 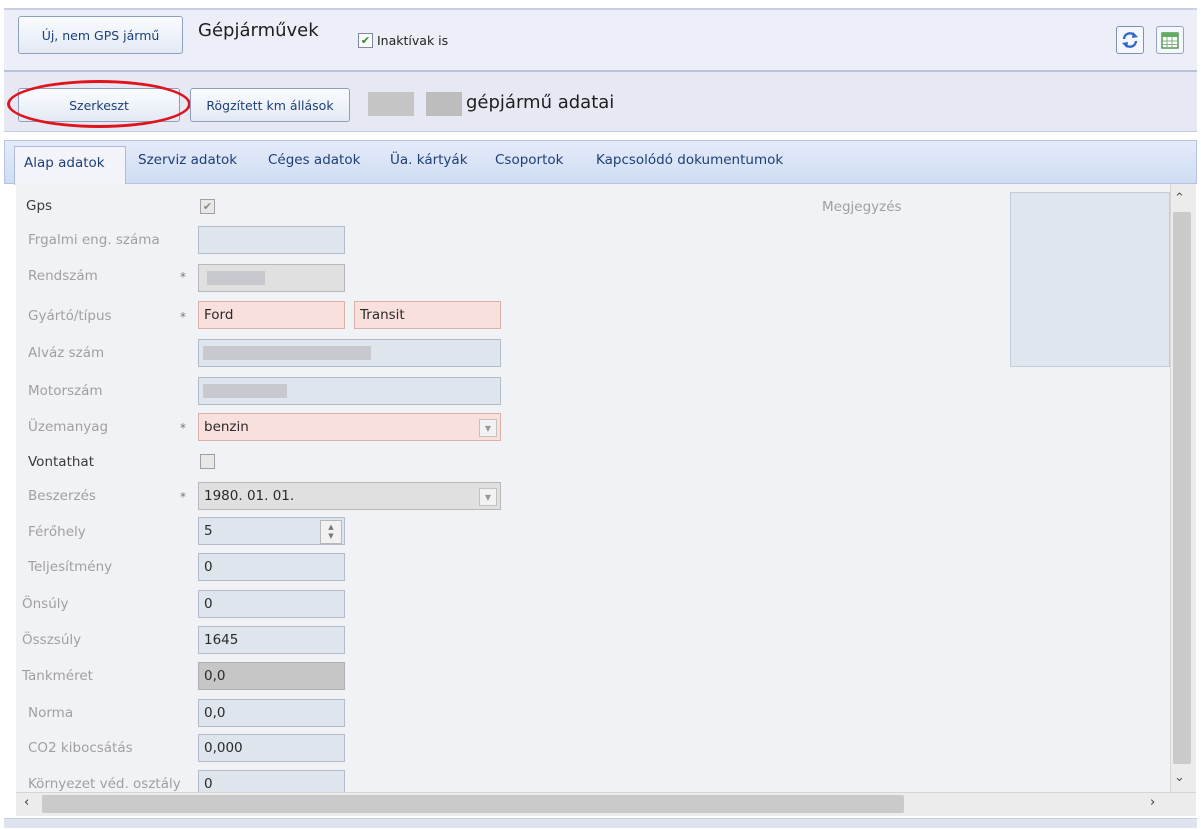 What do you see at coordinates (271, 531) in the screenshot?
I see `seats-stepper: 5 ▲ ▼` at bounding box center [271, 531].